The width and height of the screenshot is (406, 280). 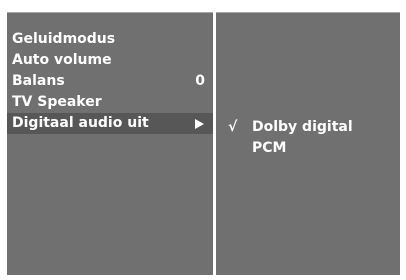 What do you see at coordinates (80, 123) in the screenshot?
I see `menu-item-label: Digitaal audio uit` at bounding box center [80, 123].